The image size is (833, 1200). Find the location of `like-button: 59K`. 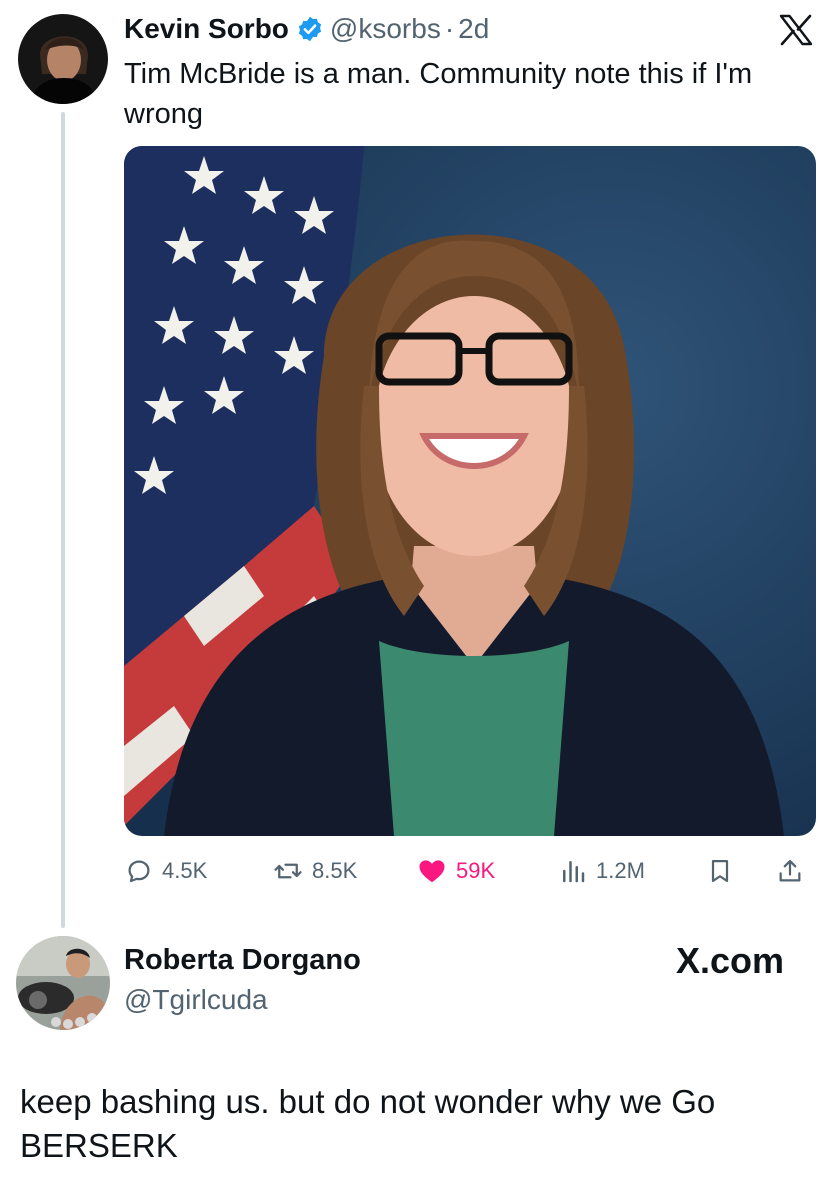

like-button: 59K is located at coordinates (455, 871).